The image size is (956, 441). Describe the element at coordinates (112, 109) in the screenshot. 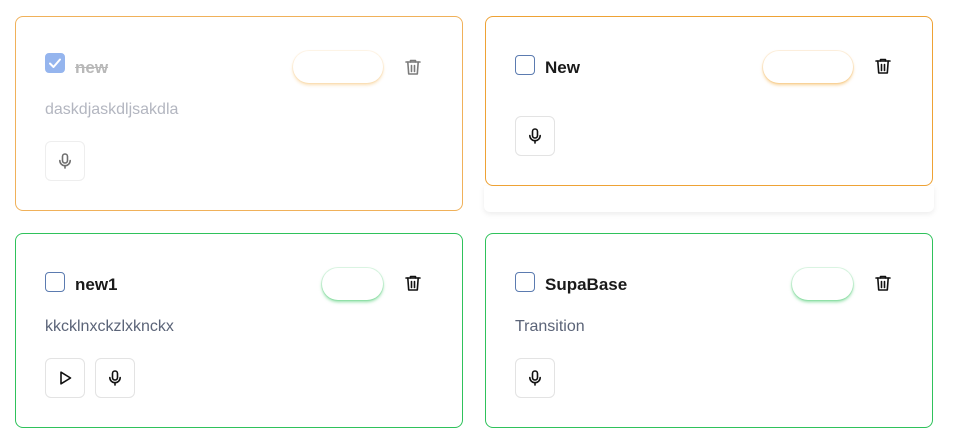

I see `todo-description: daskdjaskdljsakdla` at that location.